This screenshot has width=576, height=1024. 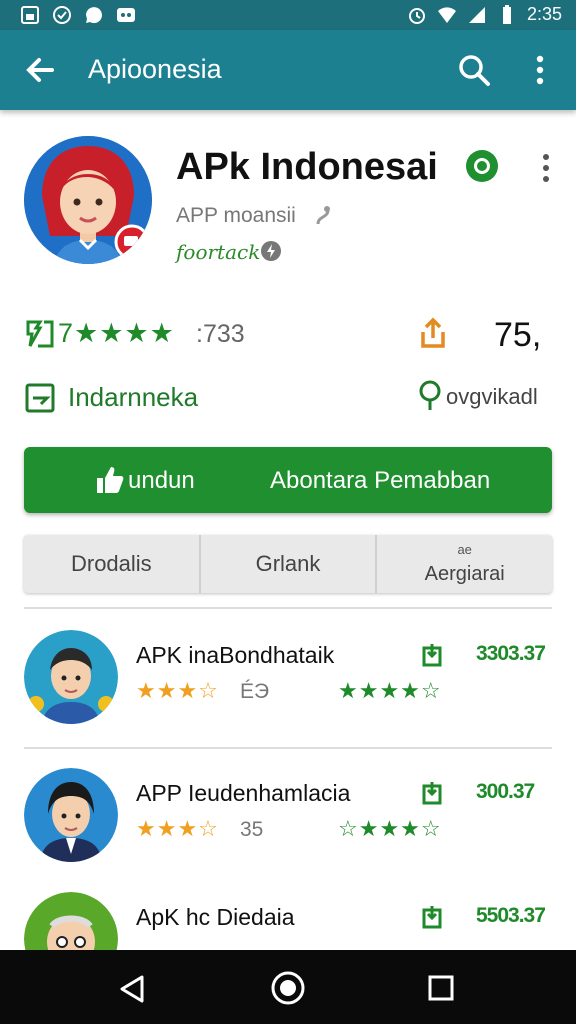 What do you see at coordinates (288, 828) in the screenshot?
I see `list-item: APP Ieudenhamlacia ★★★☆ 35 ☆★★★☆ 300.37` at bounding box center [288, 828].